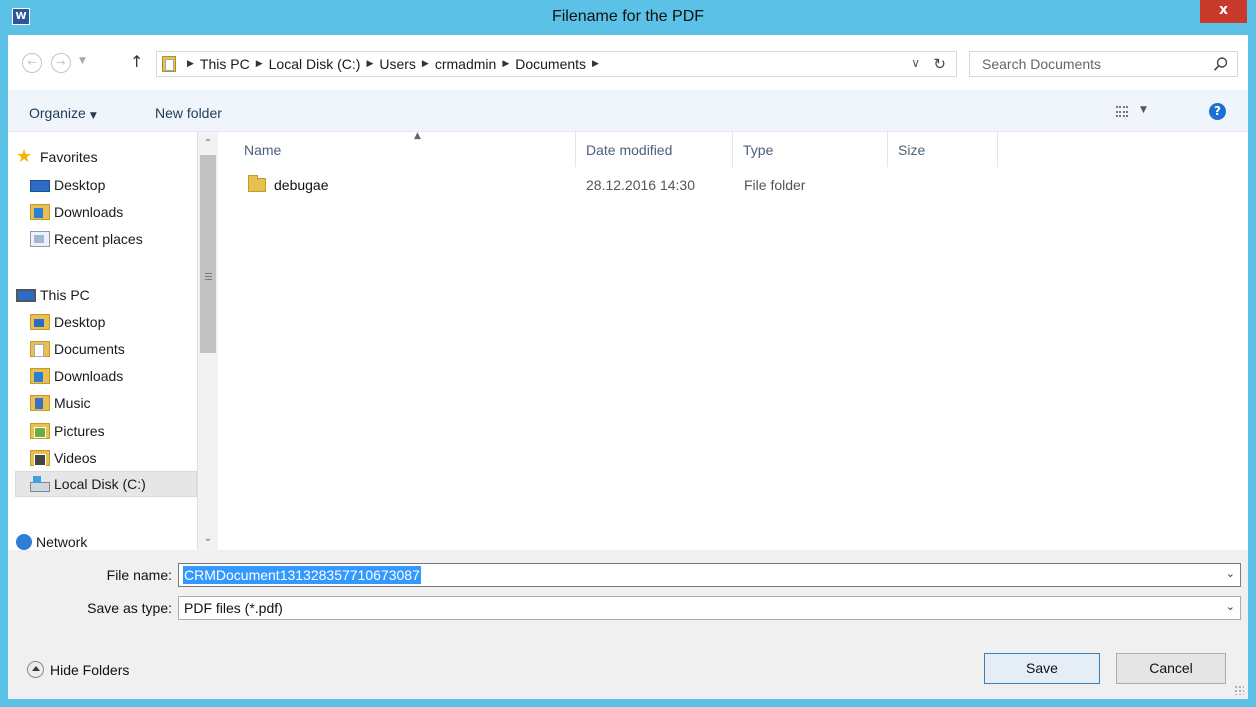 Image resolution: width=1256 pixels, height=707 pixels. What do you see at coordinates (111, 295) in the screenshot?
I see `nav-item-this-pc: This PC` at bounding box center [111, 295].